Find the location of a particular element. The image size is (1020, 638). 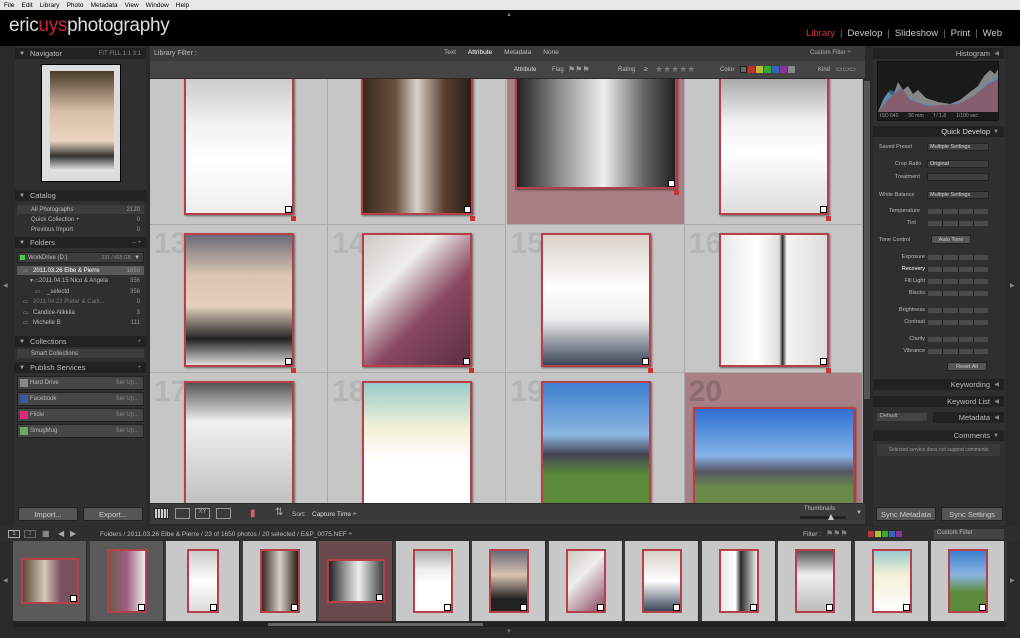

qd-slider-recovery is located at coordinates (958, 269).